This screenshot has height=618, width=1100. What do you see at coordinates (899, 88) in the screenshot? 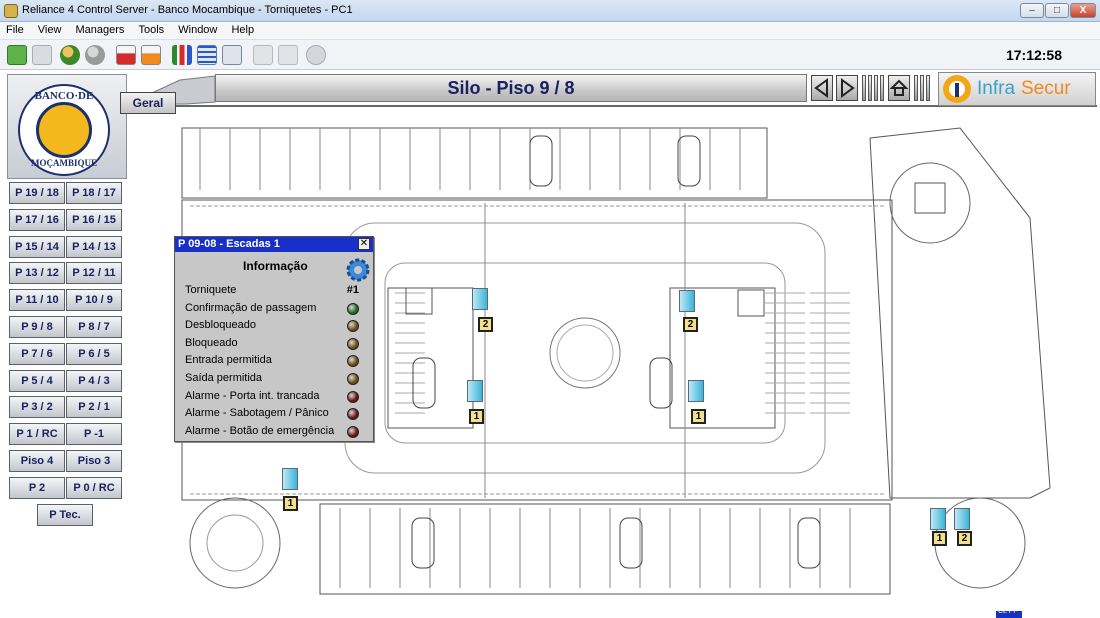
I see `home-button` at bounding box center [899, 88].